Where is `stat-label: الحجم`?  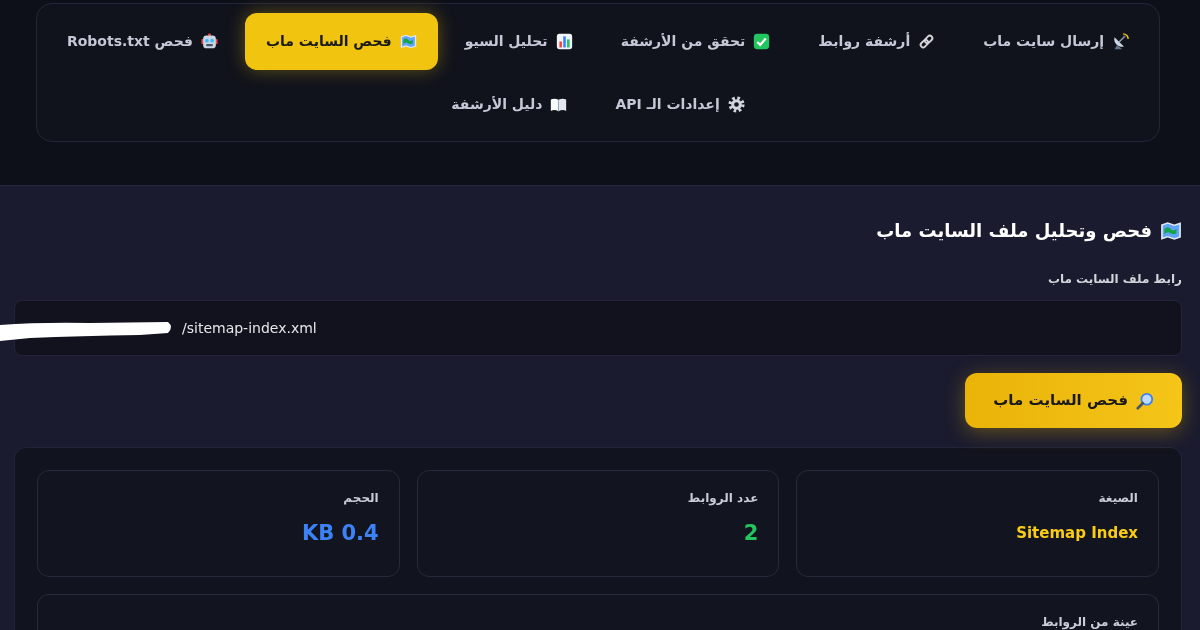
stat-label: الحجم is located at coordinates (361, 498).